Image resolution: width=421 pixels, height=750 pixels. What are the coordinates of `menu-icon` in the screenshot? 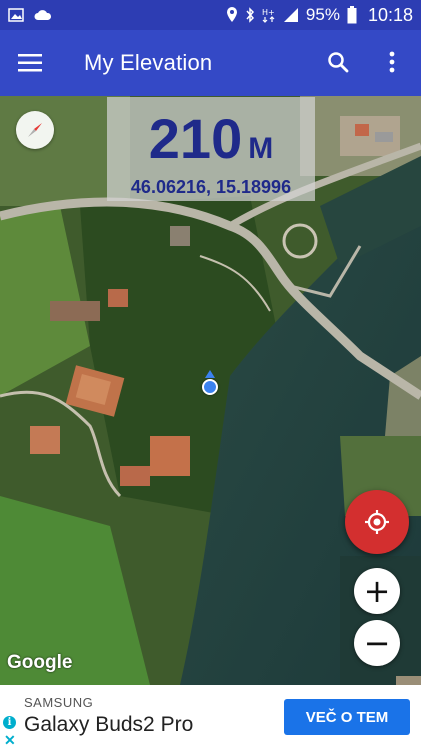 It's located at (30, 63).